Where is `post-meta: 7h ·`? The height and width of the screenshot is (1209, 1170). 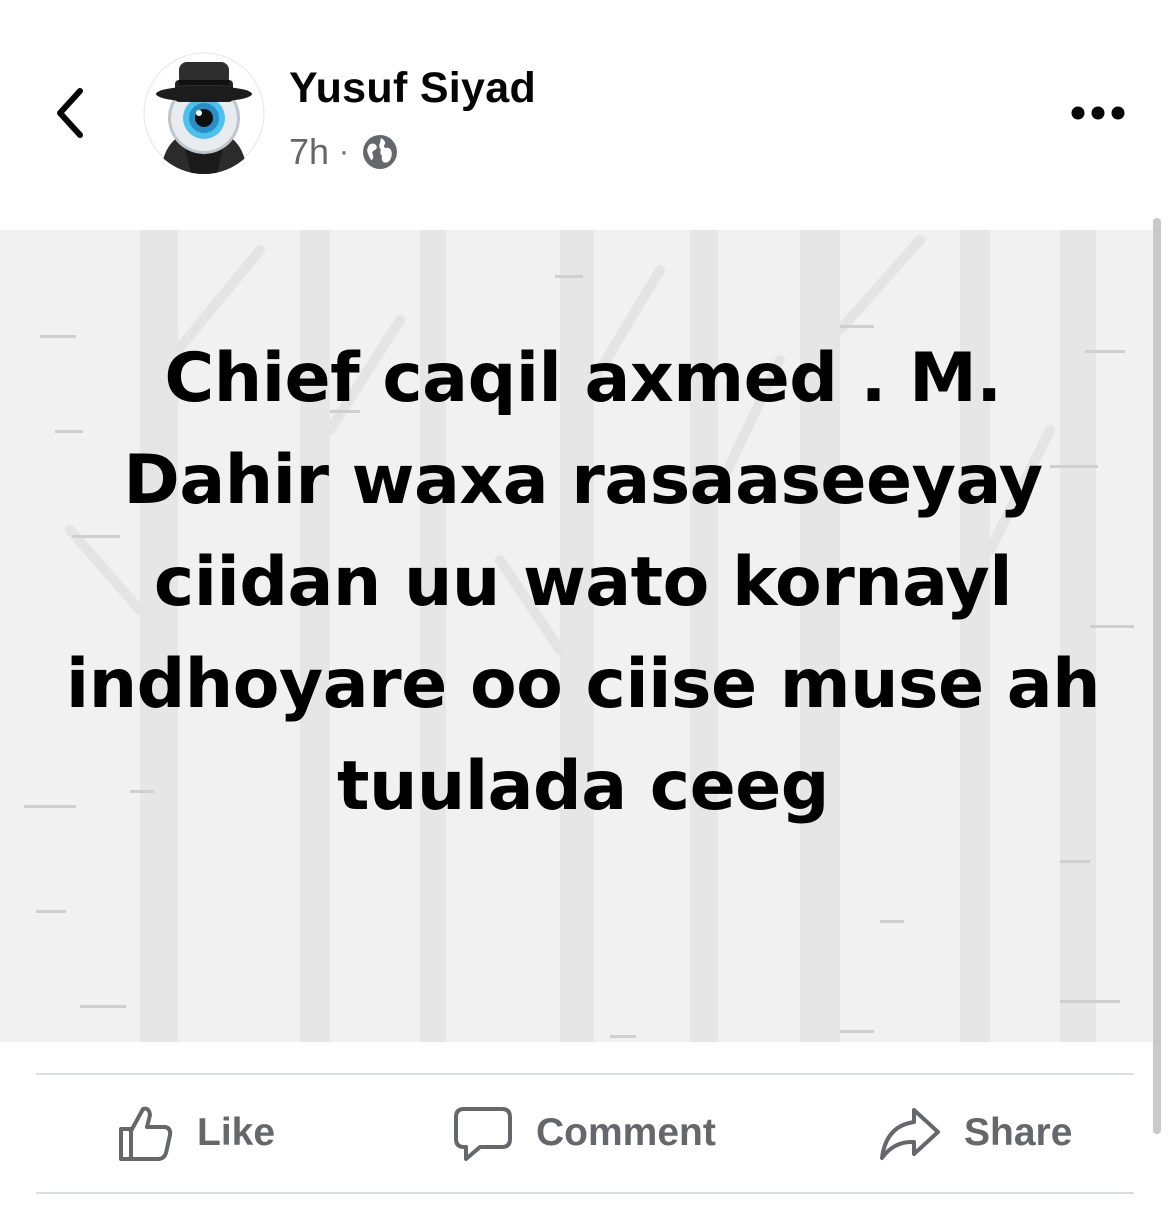 post-meta: 7h · is located at coordinates (344, 152).